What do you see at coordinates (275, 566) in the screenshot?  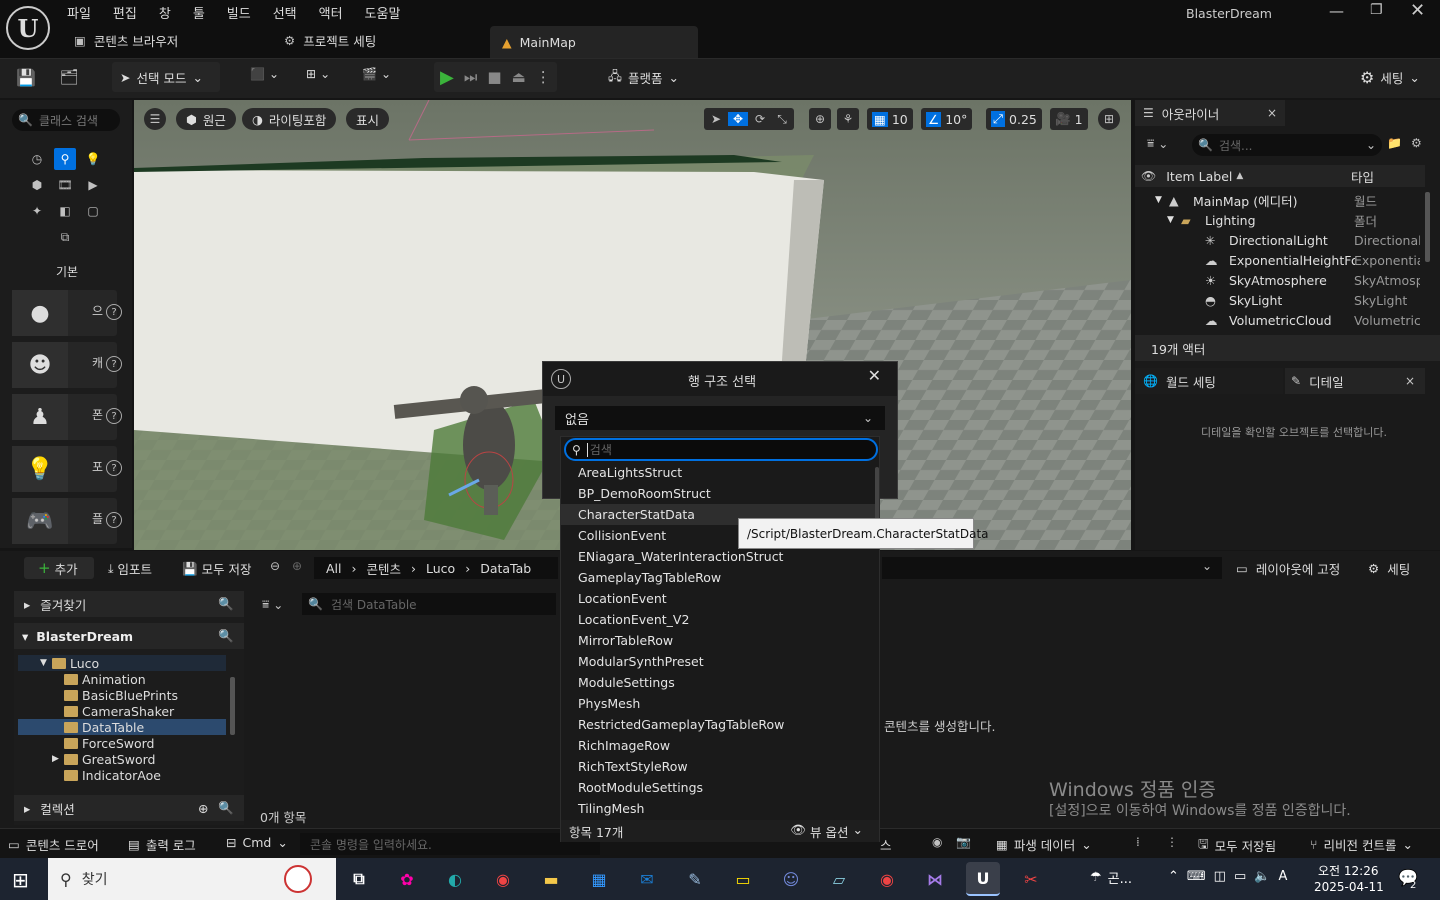 I see `back-icon: ⊖` at bounding box center [275, 566].